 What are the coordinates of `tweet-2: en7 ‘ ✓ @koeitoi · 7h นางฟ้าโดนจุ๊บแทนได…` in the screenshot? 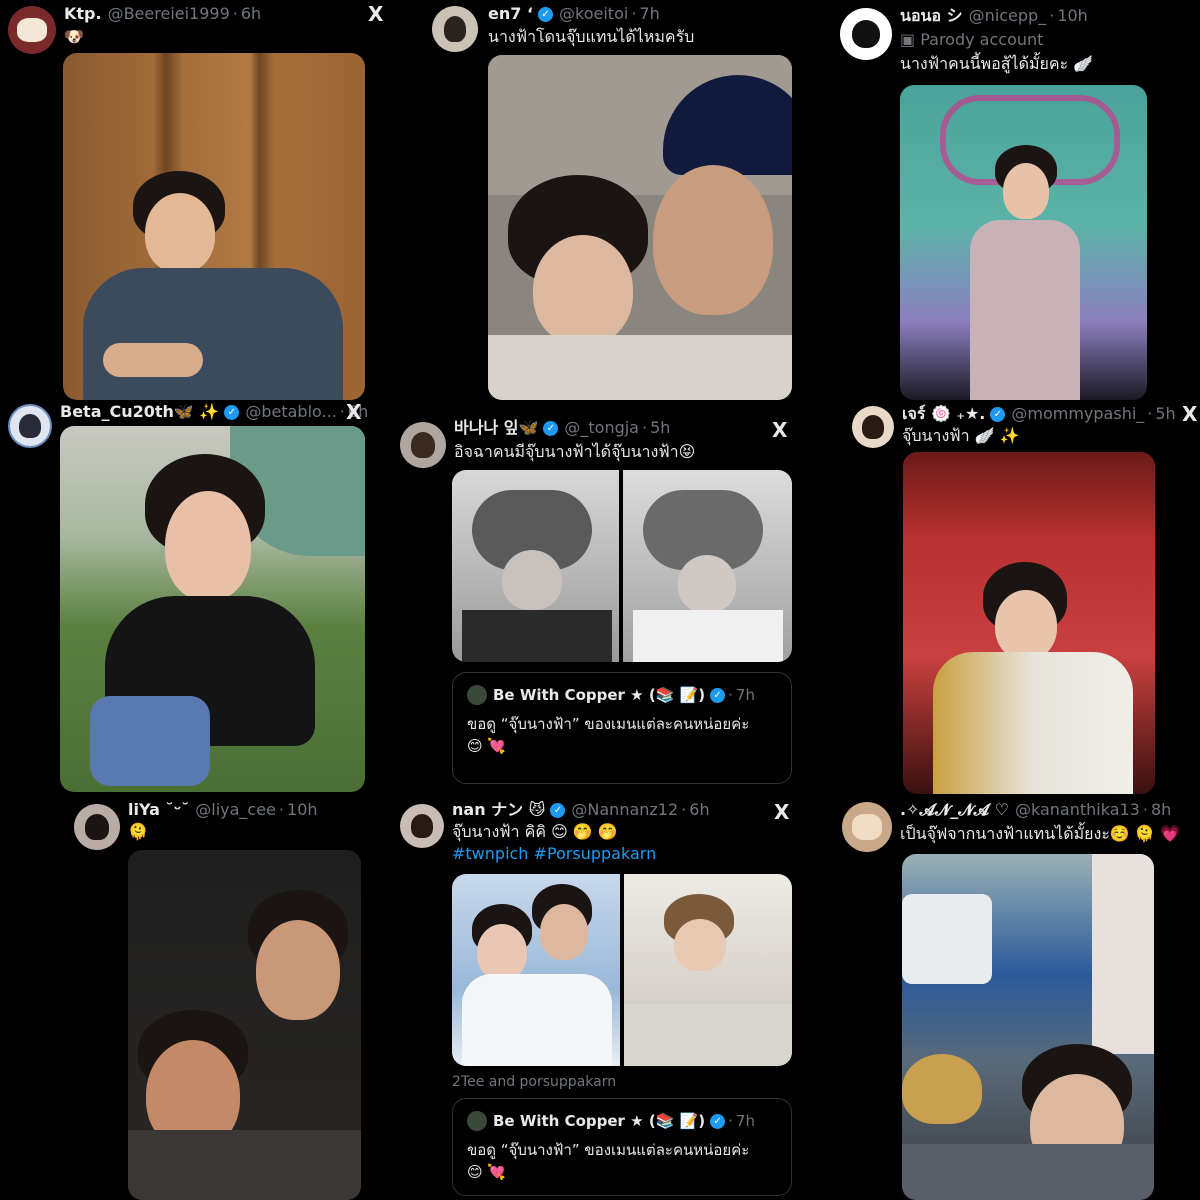 It's located at (600, 200).